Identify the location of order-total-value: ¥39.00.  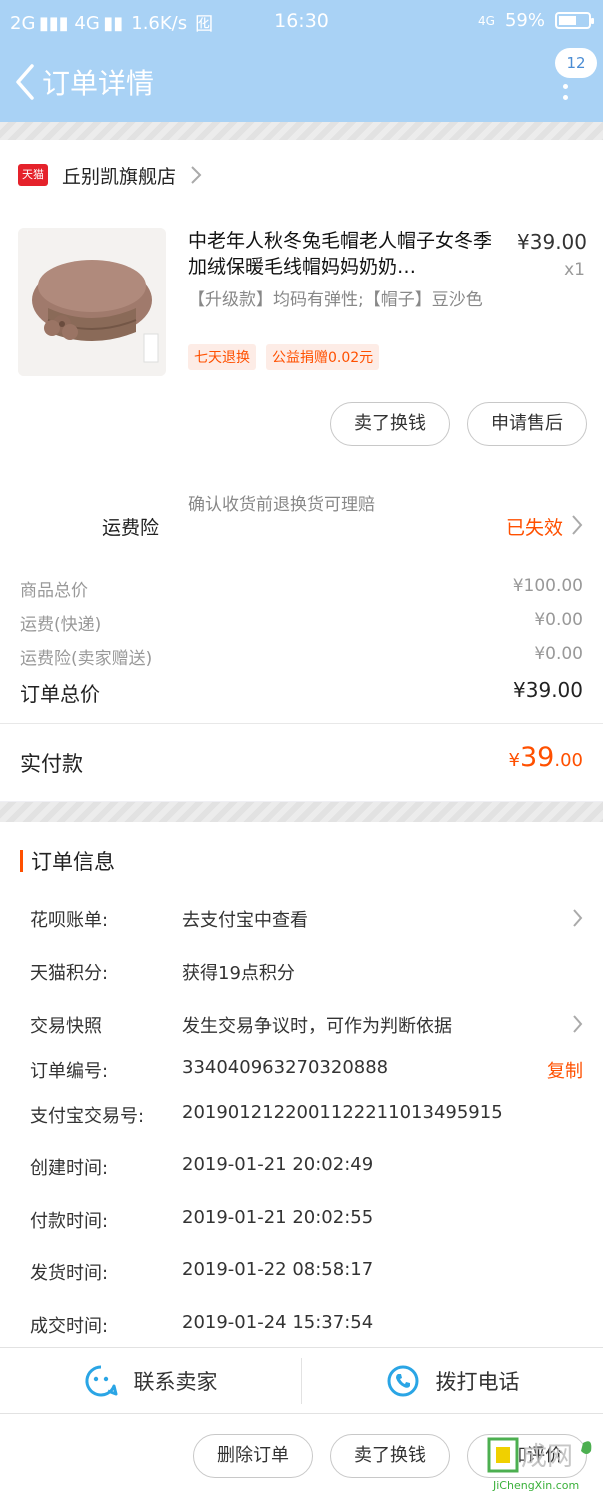
(548, 690).